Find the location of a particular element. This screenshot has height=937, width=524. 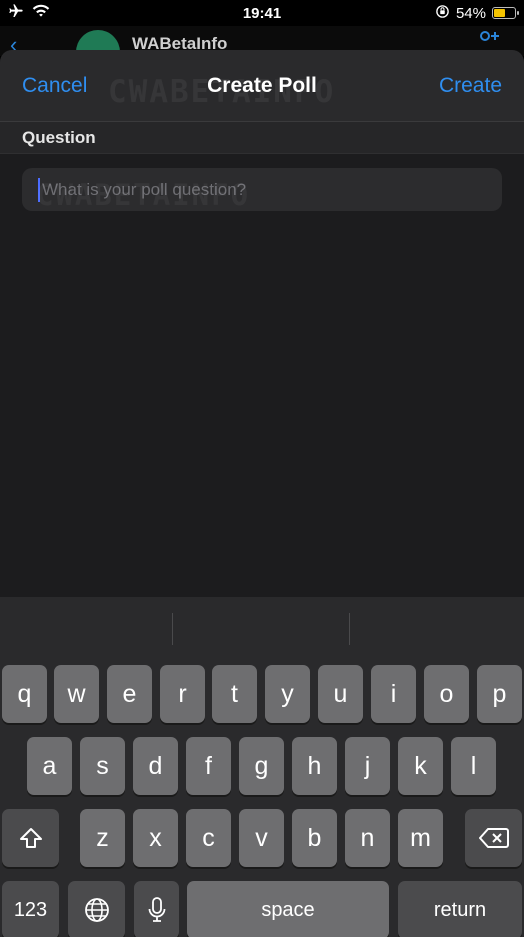

key-w: w is located at coordinates (76, 694).